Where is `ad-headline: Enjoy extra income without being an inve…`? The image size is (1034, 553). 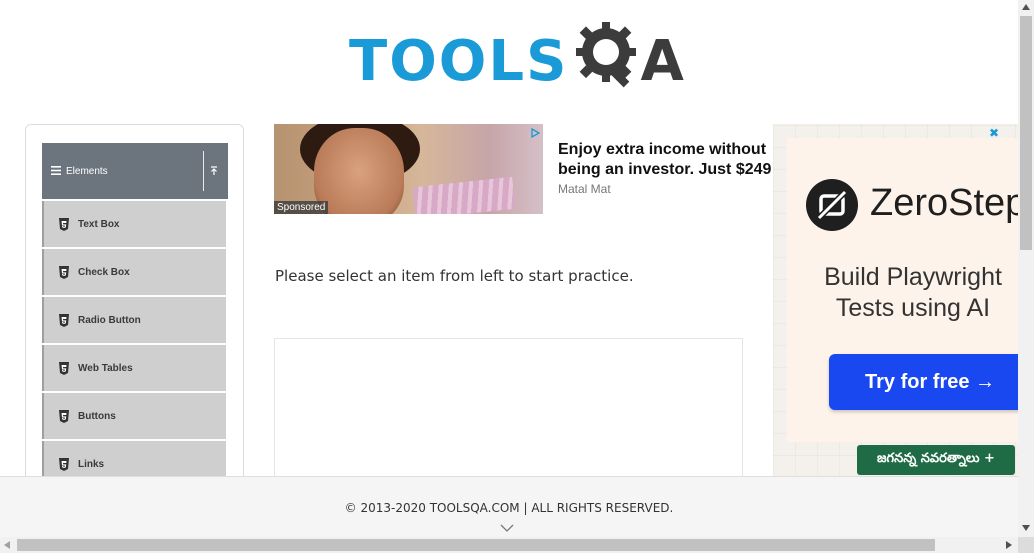 ad-headline: Enjoy extra income without being an inve… is located at coordinates (666, 160).